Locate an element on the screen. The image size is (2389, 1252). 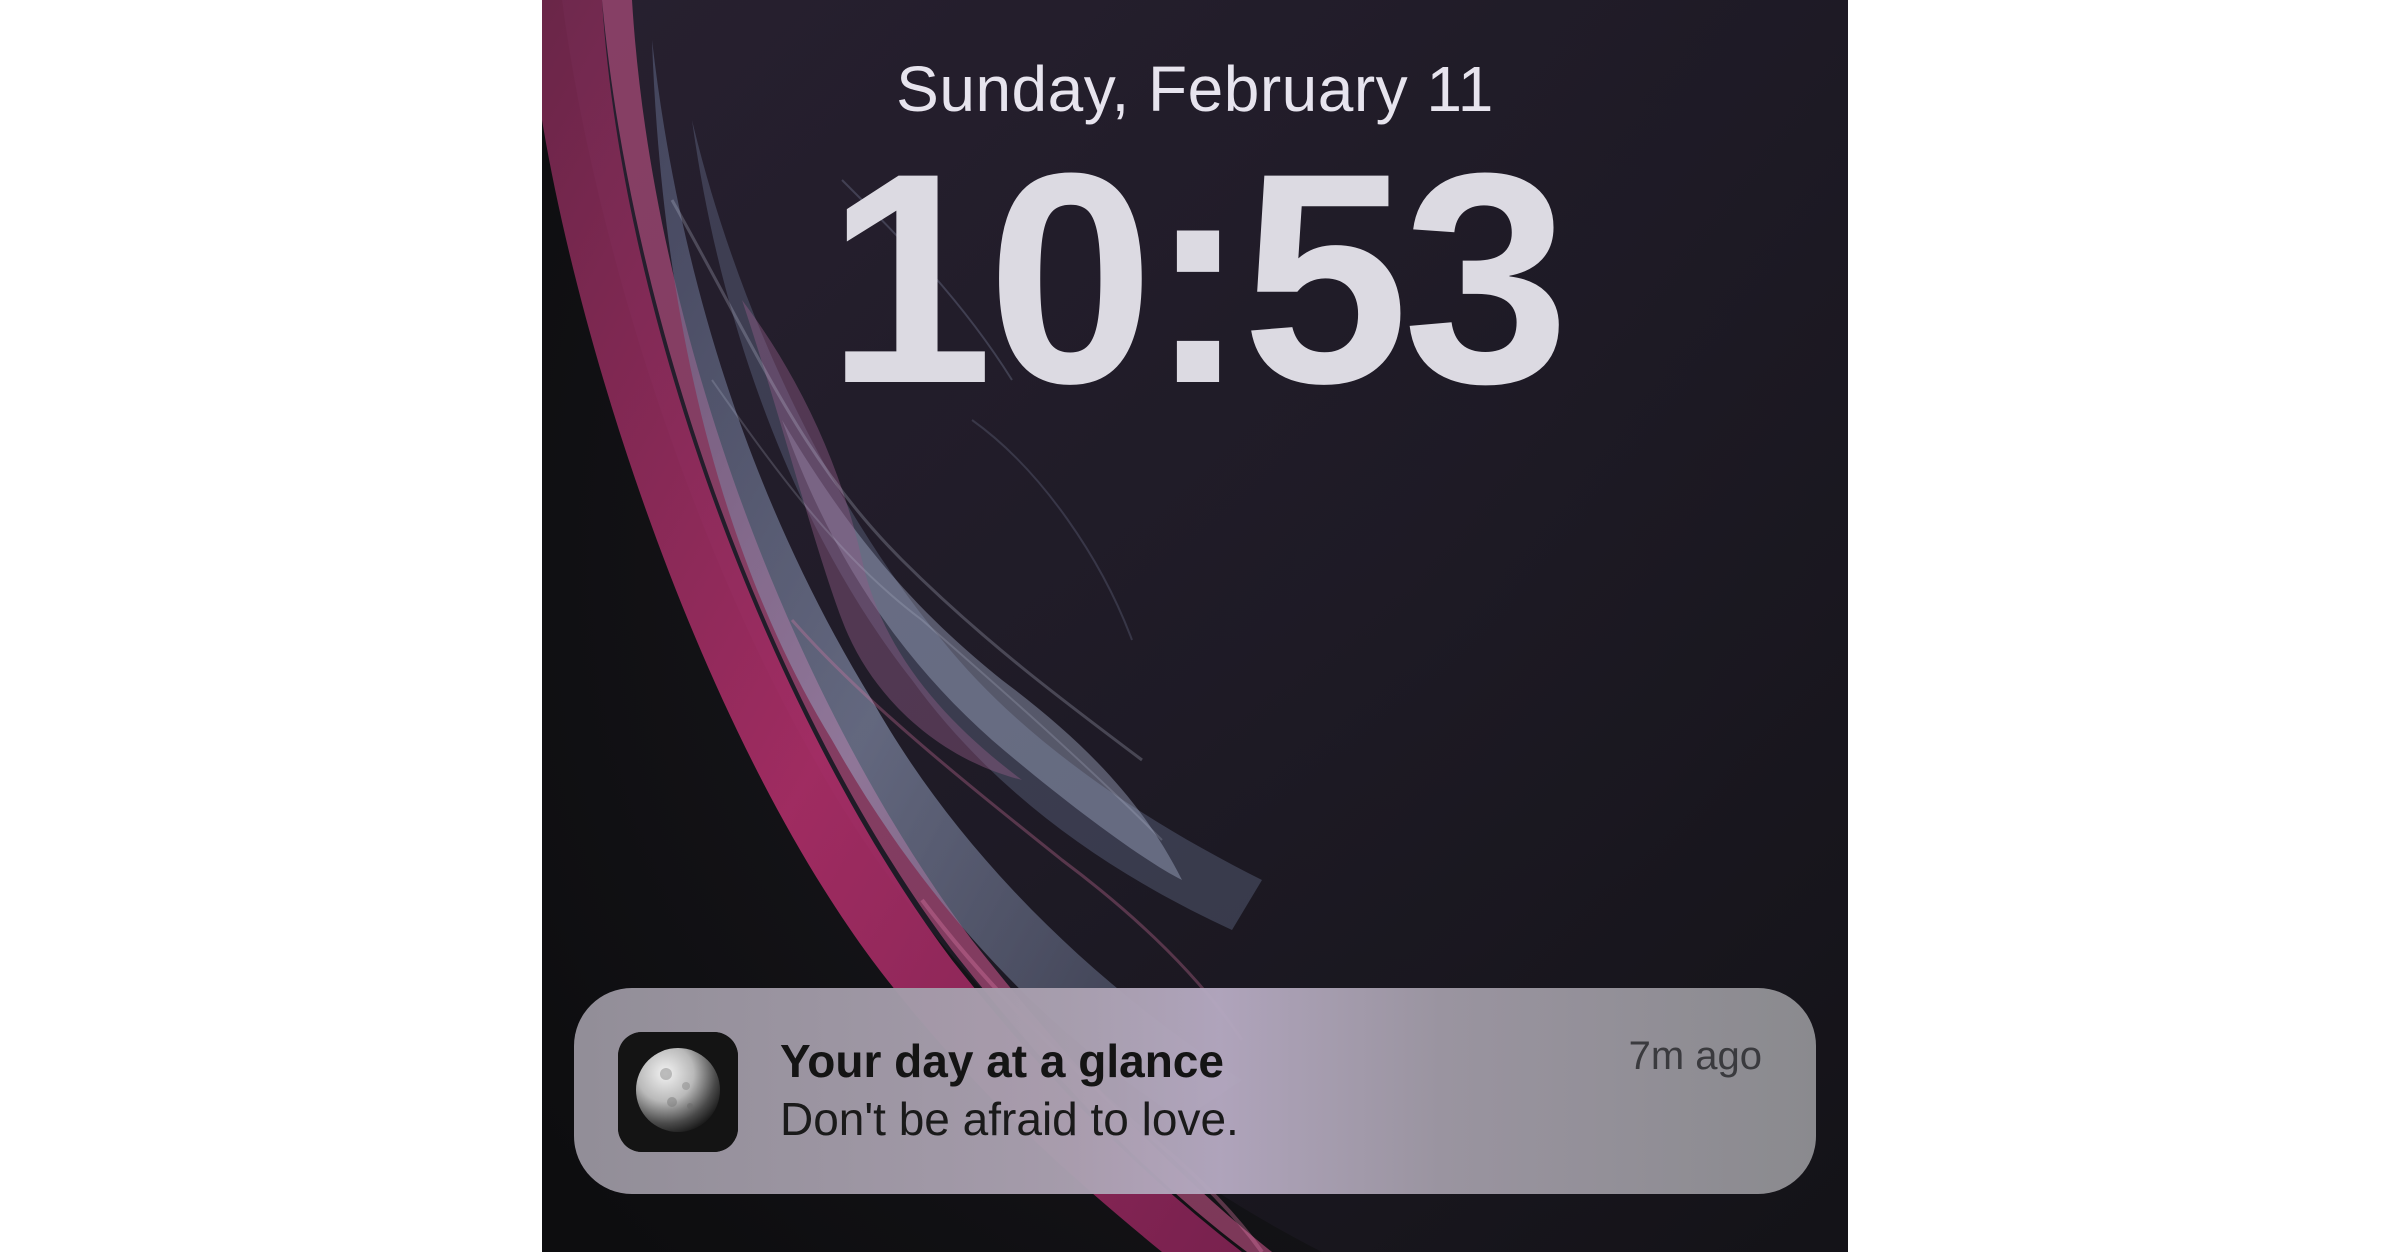
lock-screen-clock: 10:53 is located at coordinates (1197, 278).